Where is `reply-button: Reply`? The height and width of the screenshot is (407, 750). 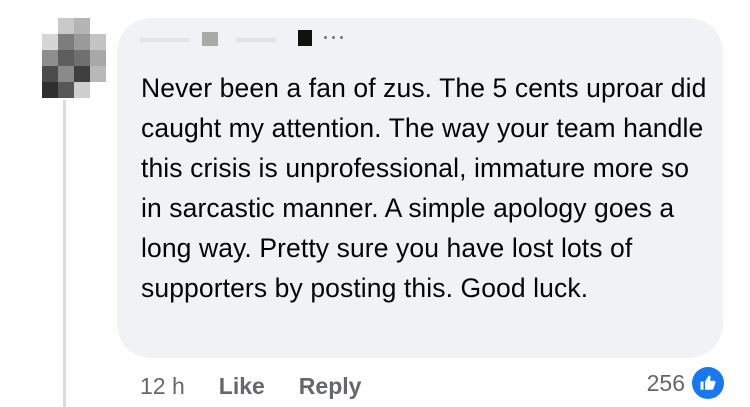 reply-button: Reply is located at coordinates (330, 386).